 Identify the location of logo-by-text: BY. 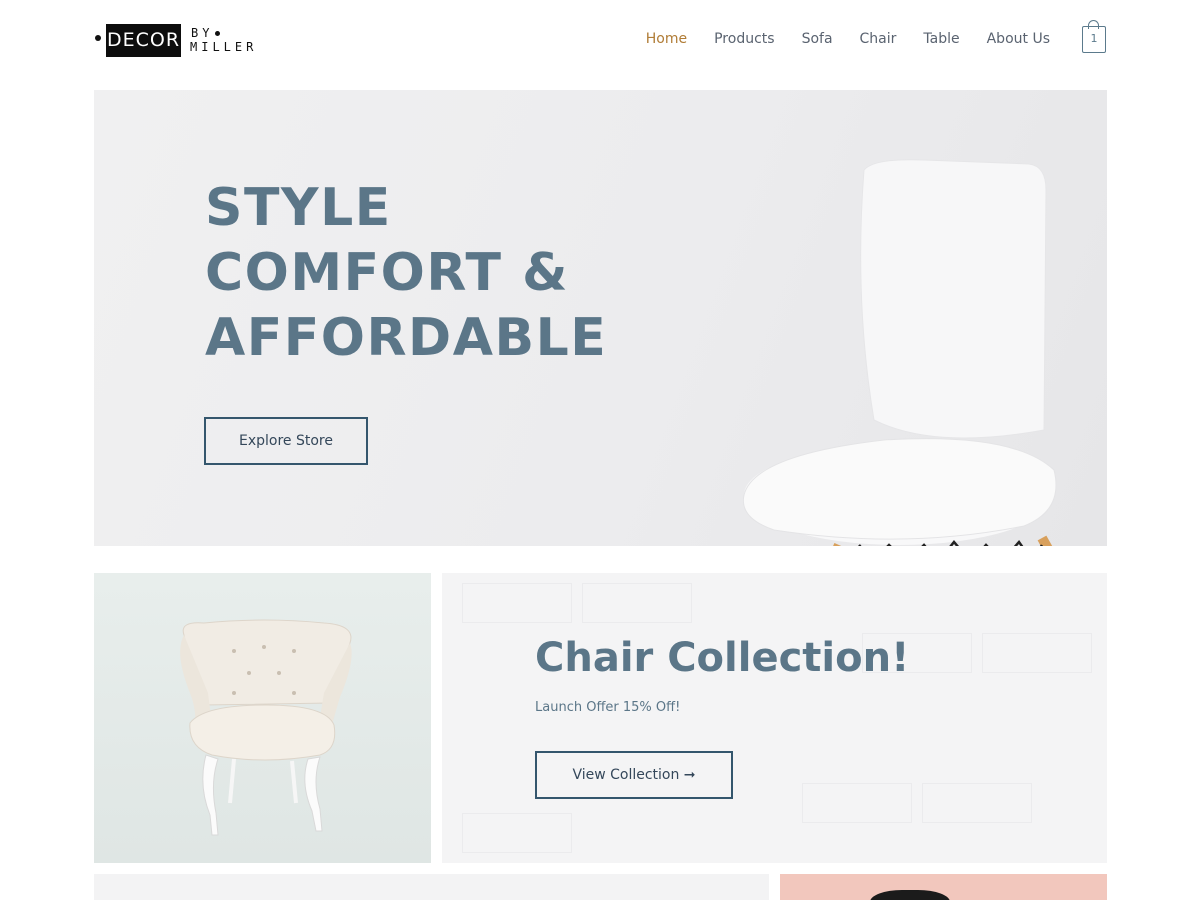
(202, 33).